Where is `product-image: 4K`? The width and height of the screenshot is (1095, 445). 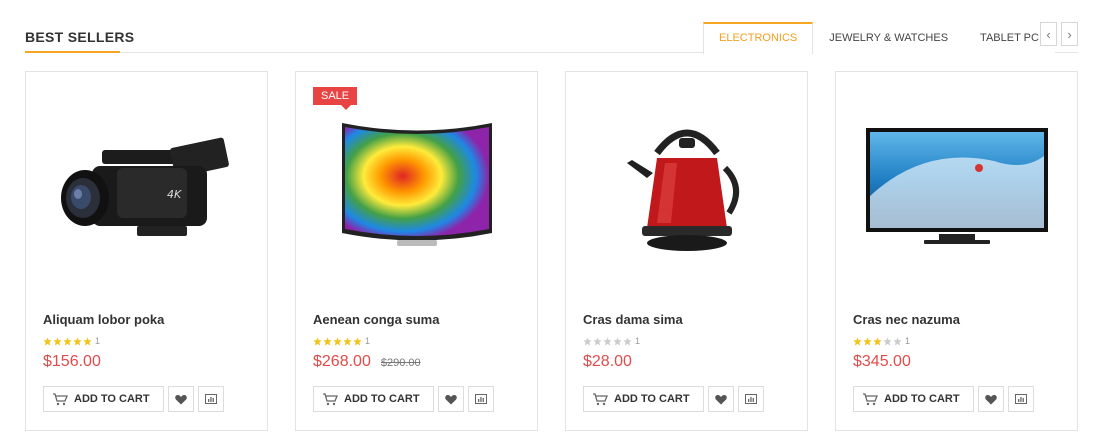
product-image: 4K is located at coordinates (147, 188).